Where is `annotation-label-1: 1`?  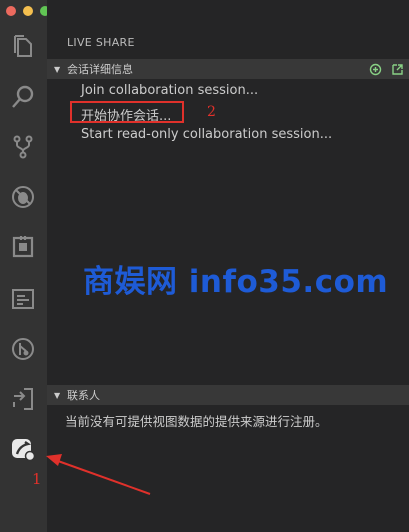 annotation-label-1: 1 is located at coordinates (37, 479).